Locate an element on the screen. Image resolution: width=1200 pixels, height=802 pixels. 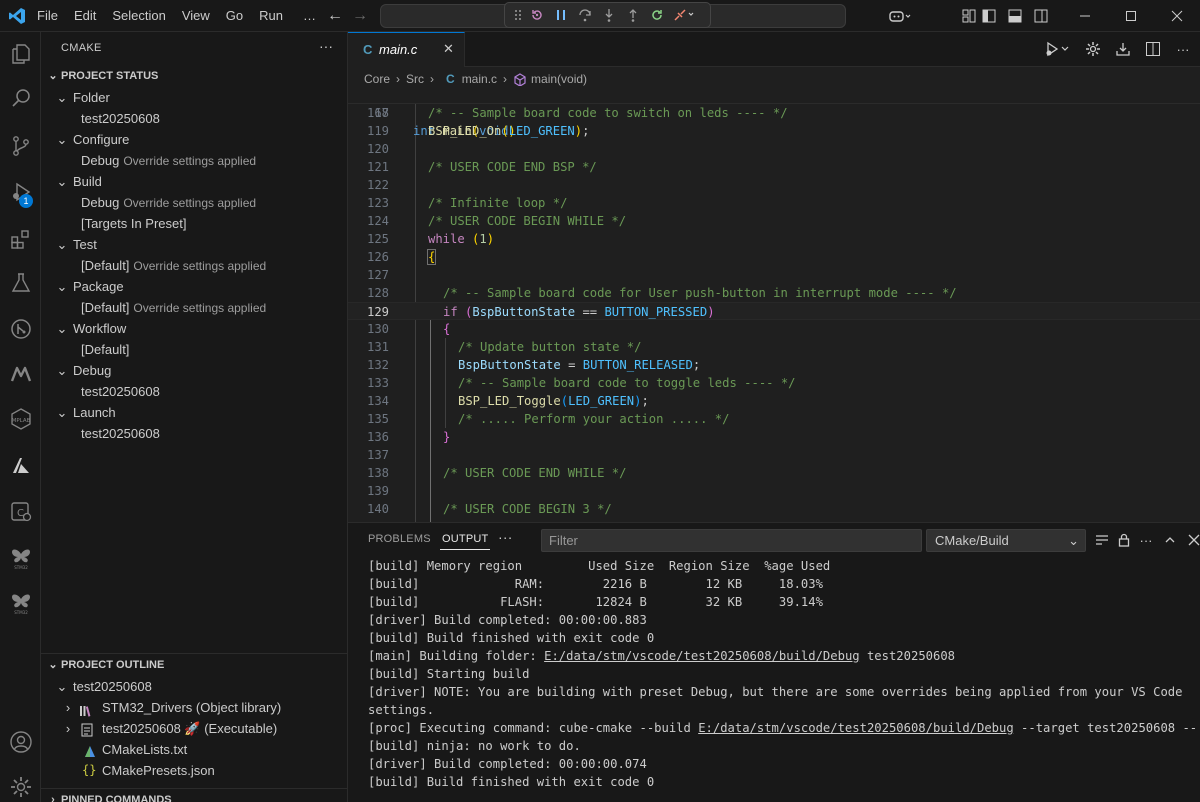
pause-icon is located at coordinates (561, 15).